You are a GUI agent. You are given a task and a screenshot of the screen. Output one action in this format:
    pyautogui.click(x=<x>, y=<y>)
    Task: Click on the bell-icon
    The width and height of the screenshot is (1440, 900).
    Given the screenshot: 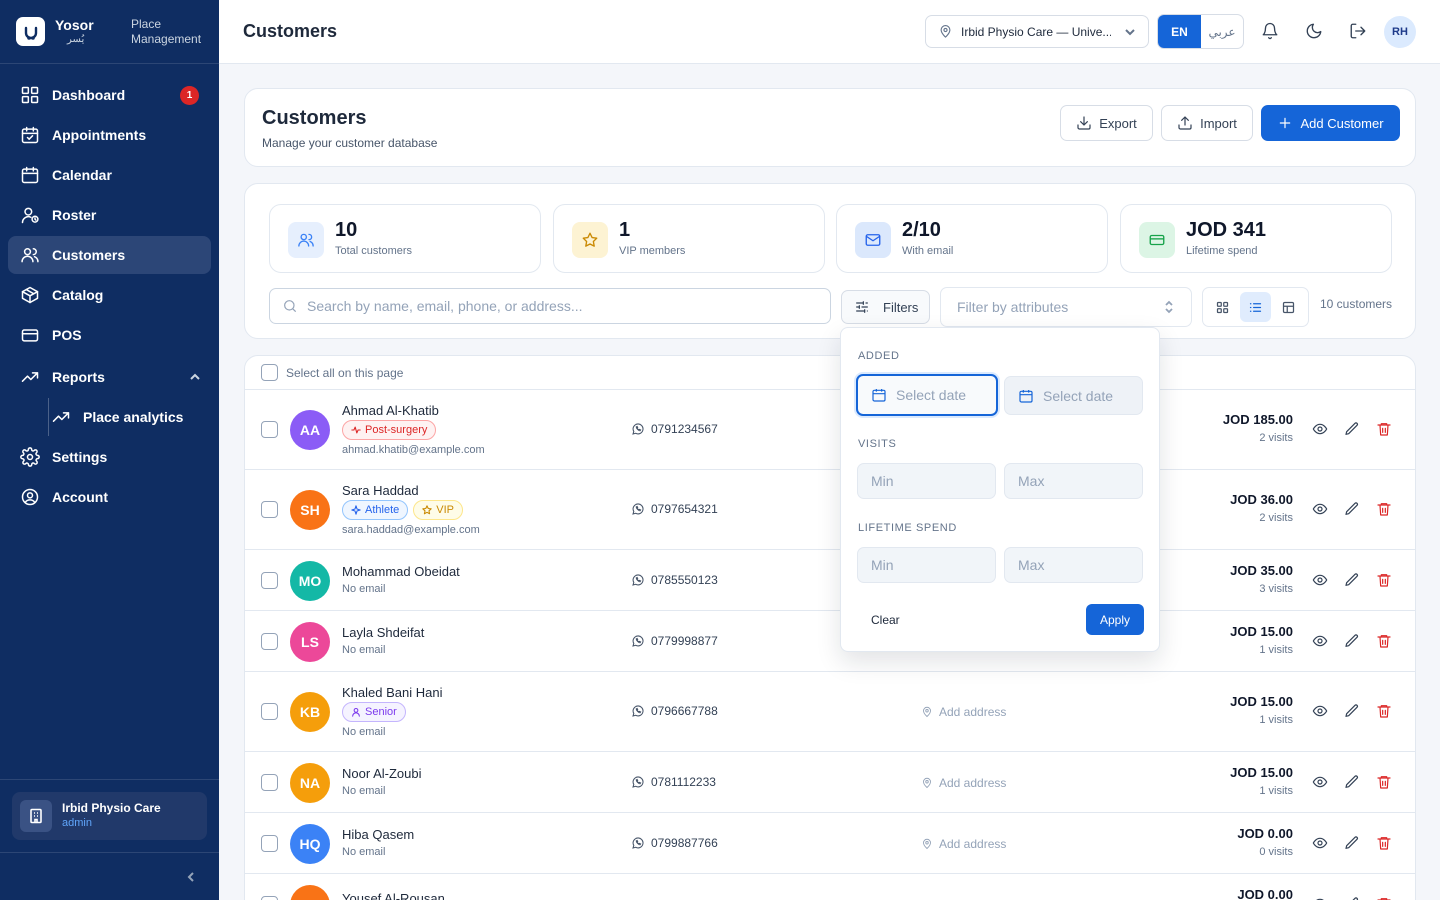 What is the action you would take?
    pyautogui.click(x=1270, y=31)
    